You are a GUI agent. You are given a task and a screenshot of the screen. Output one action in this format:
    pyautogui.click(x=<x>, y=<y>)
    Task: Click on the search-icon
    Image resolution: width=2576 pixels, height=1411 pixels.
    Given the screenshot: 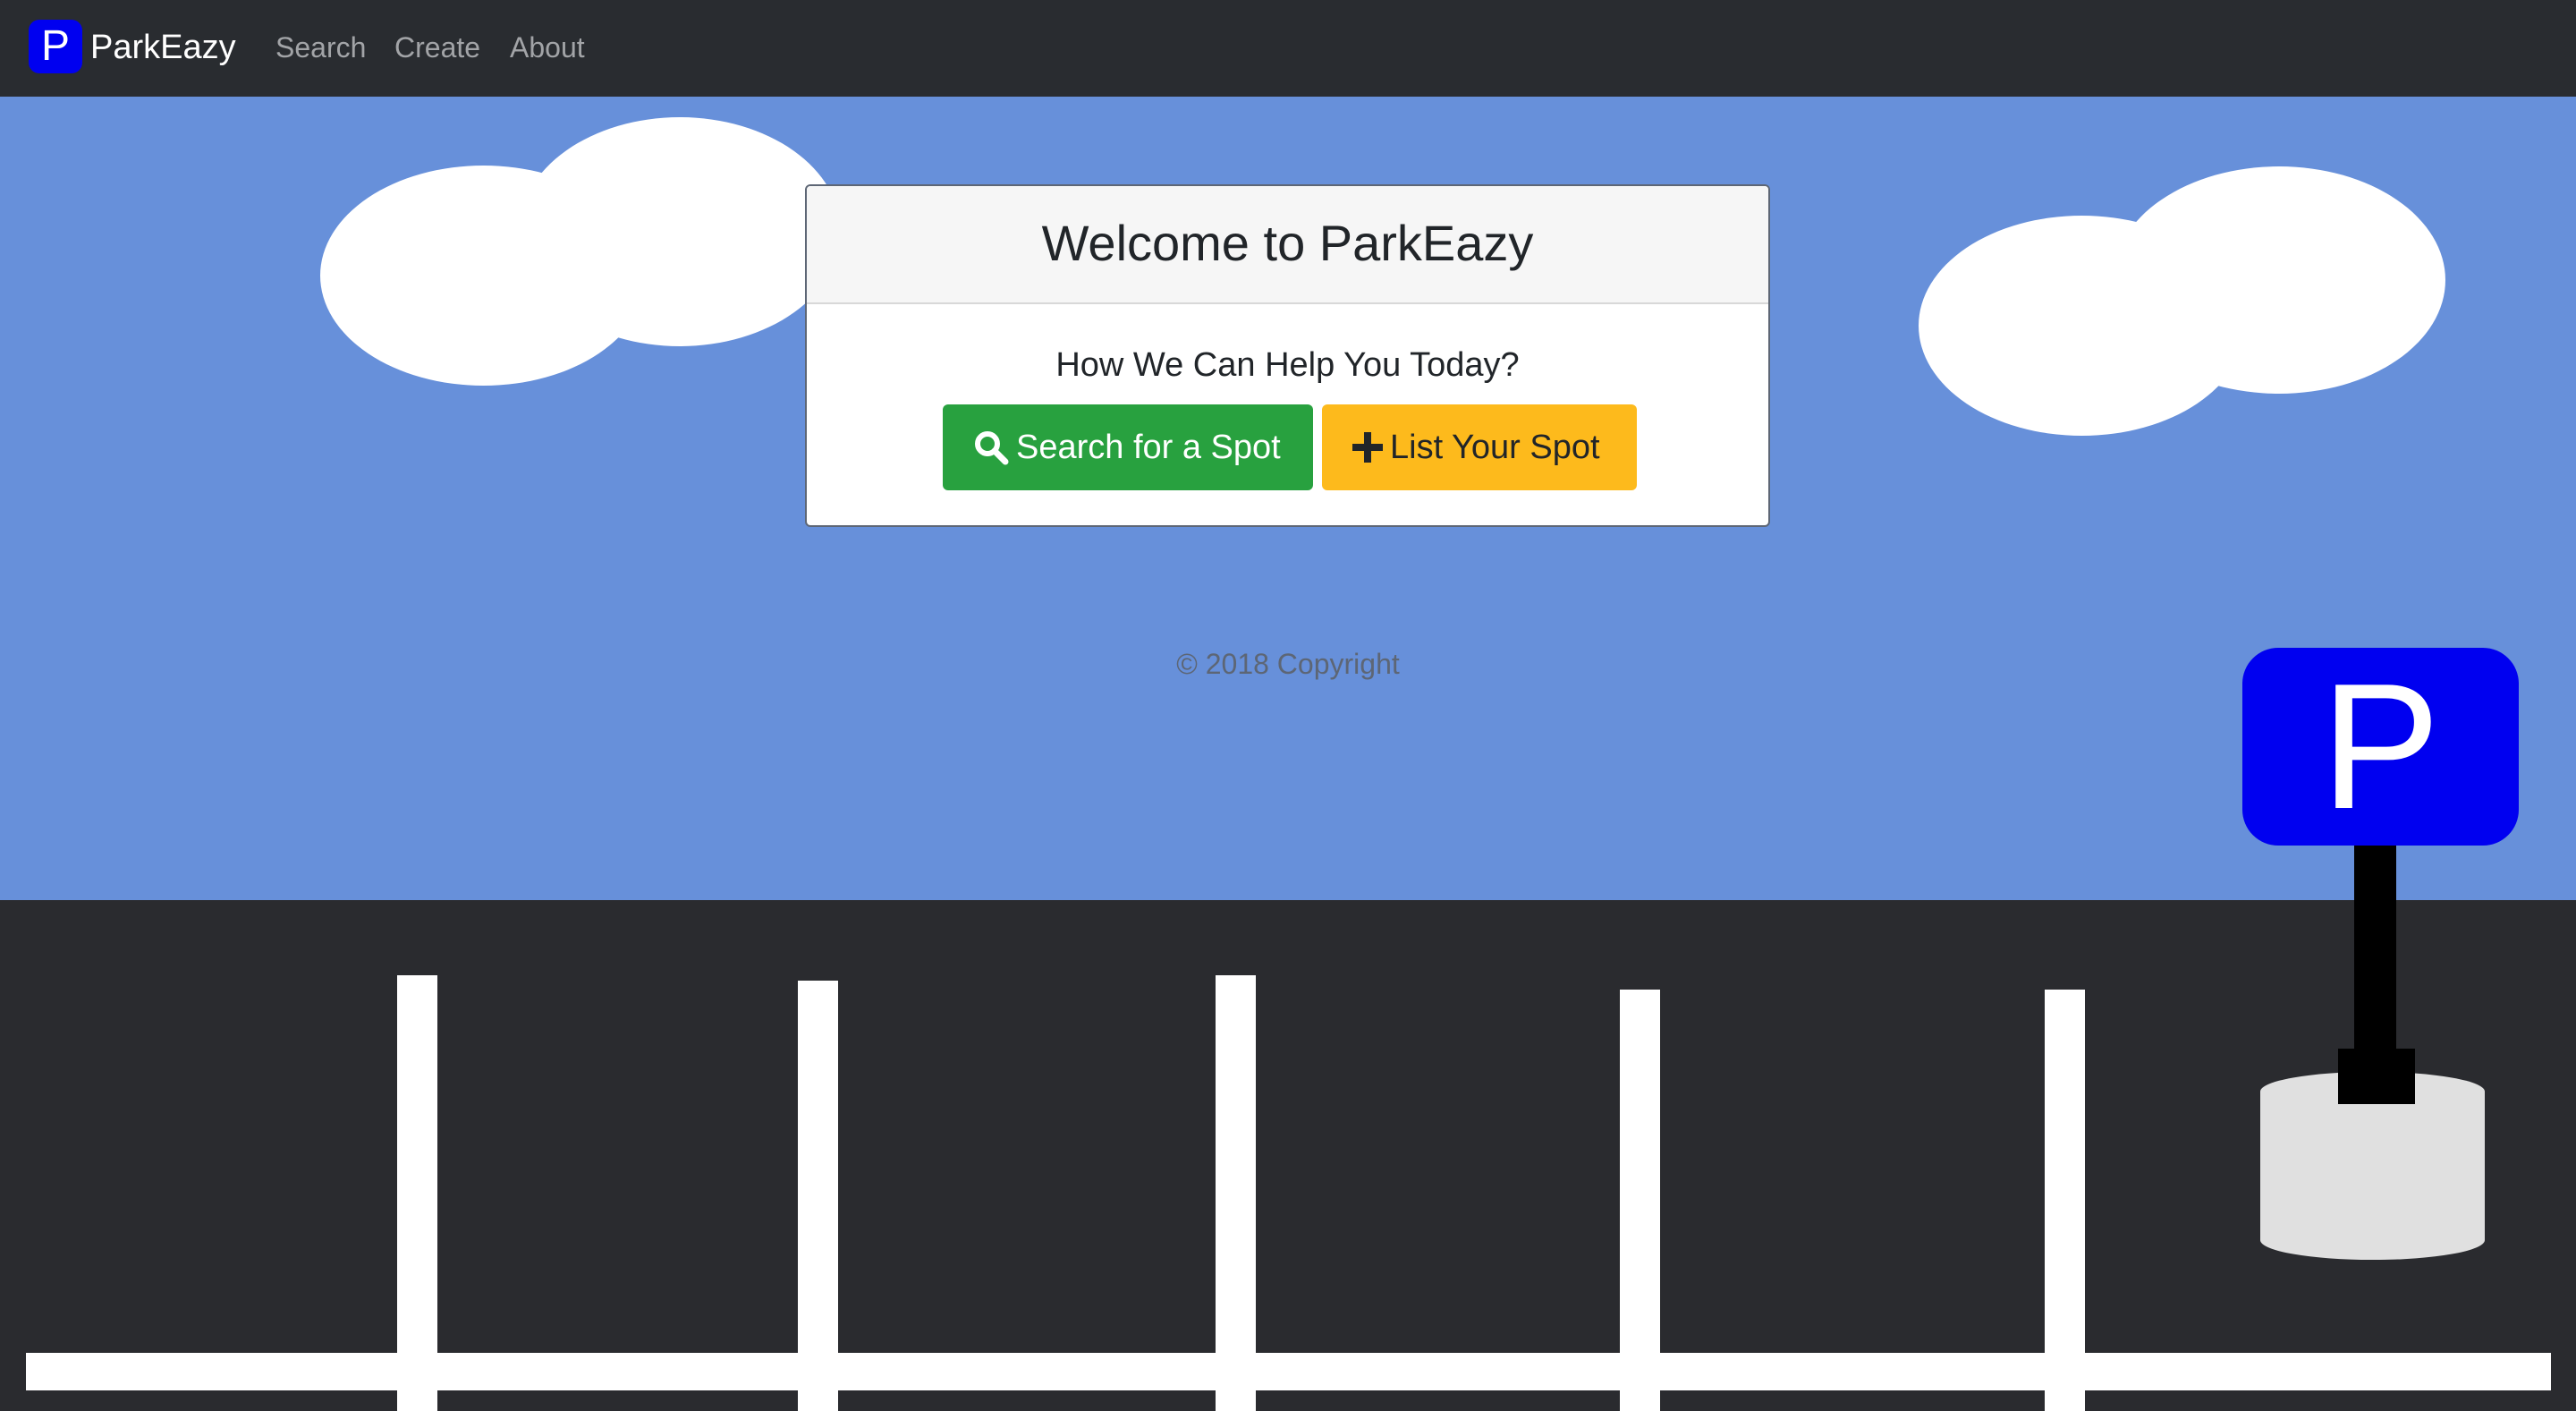 What is the action you would take?
    pyautogui.click(x=992, y=448)
    